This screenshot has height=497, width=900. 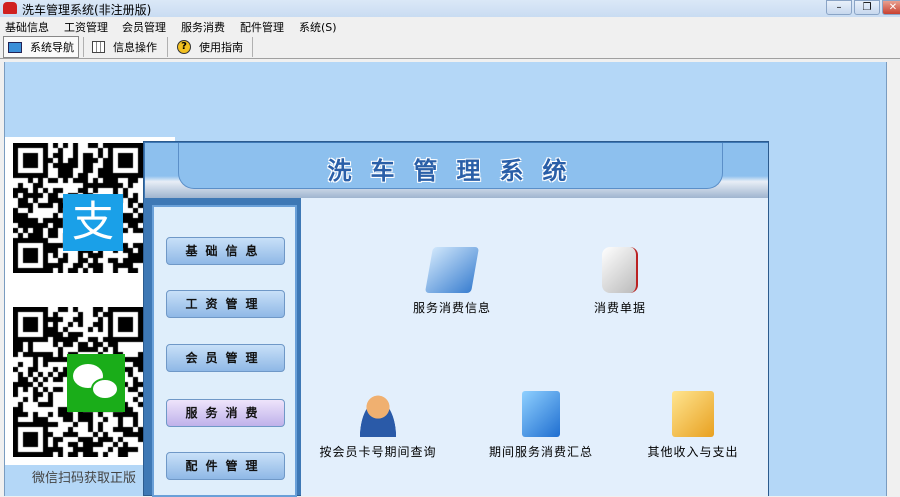 What do you see at coordinates (225, 413) in the screenshot?
I see `nav-service: 服务消费` at bounding box center [225, 413].